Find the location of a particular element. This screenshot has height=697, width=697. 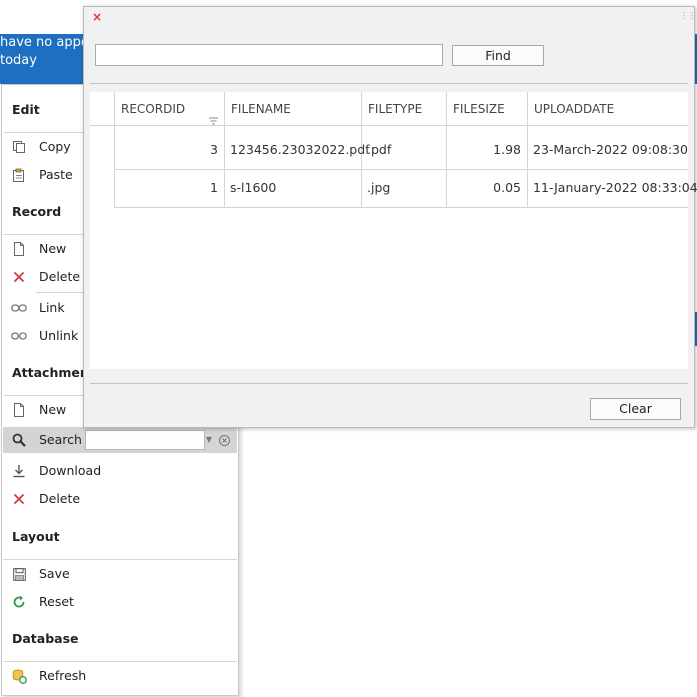

download-icon is located at coordinates (19, 471).